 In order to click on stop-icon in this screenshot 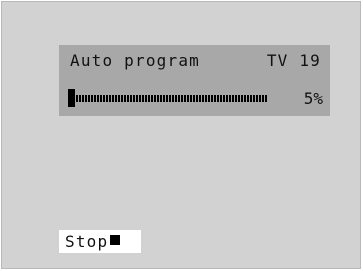, I will do `click(115, 239)`.